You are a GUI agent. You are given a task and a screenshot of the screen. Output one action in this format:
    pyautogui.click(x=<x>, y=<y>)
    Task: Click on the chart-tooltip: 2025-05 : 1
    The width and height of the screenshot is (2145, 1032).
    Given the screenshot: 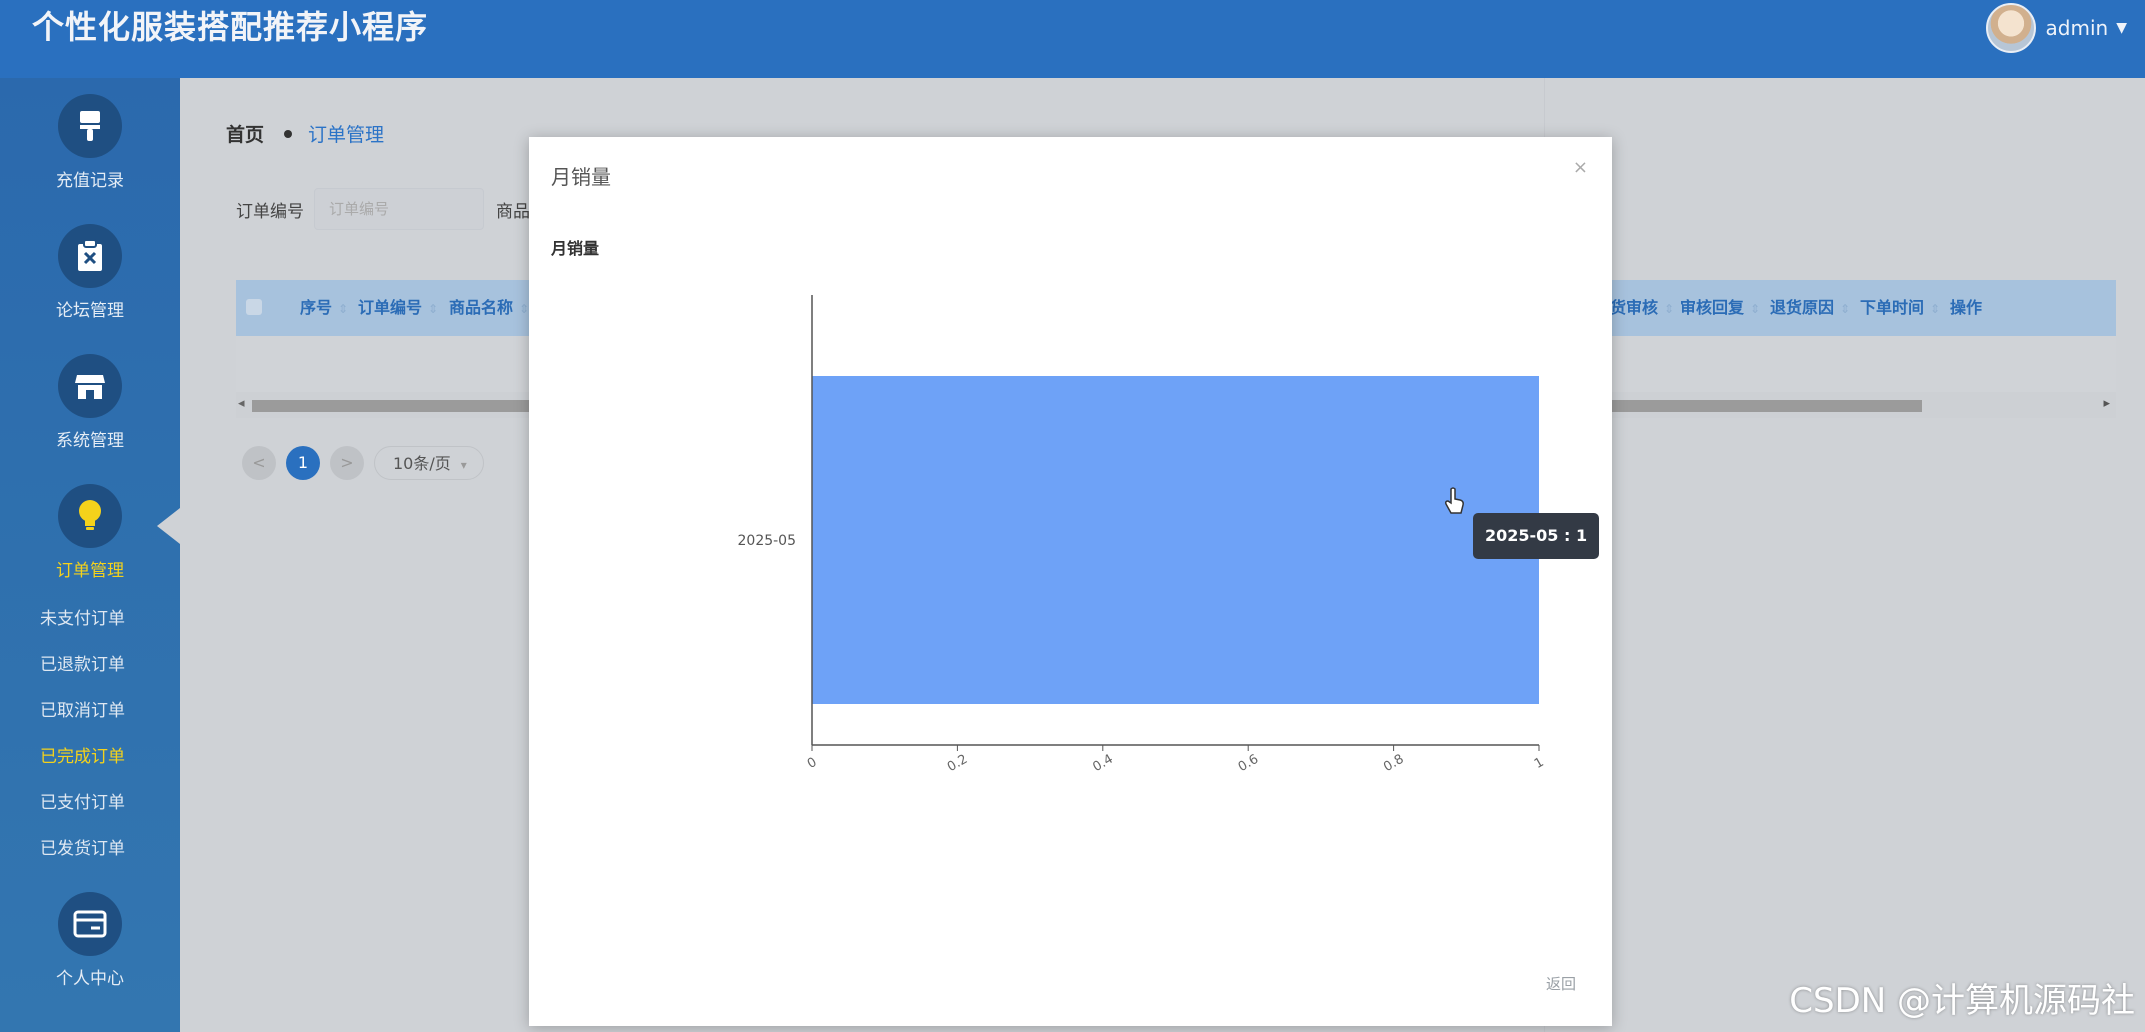 What is the action you would take?
    pyautogui.click(x=1536, y=536)
    